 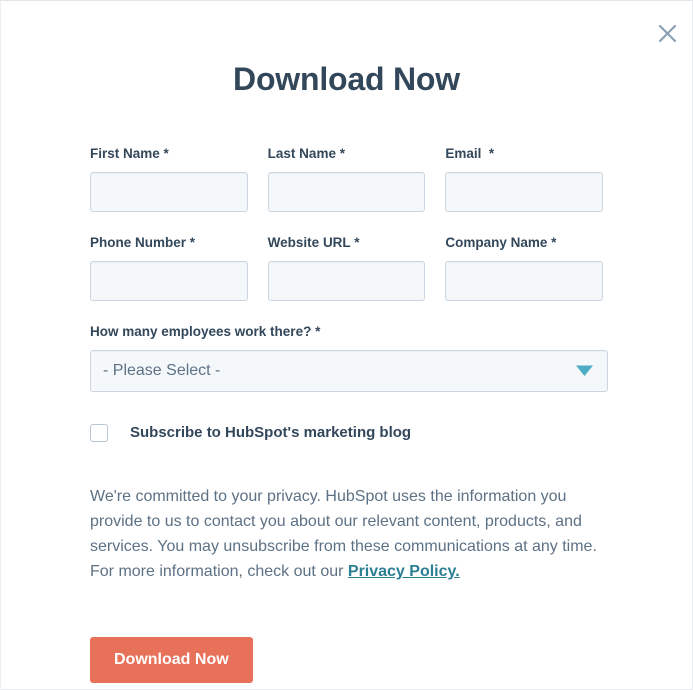 What do you see at coordinates (201, 331) in the screenshot?
I see `label-employees-text: How many employees work there?` at bounding box center [201, 331].